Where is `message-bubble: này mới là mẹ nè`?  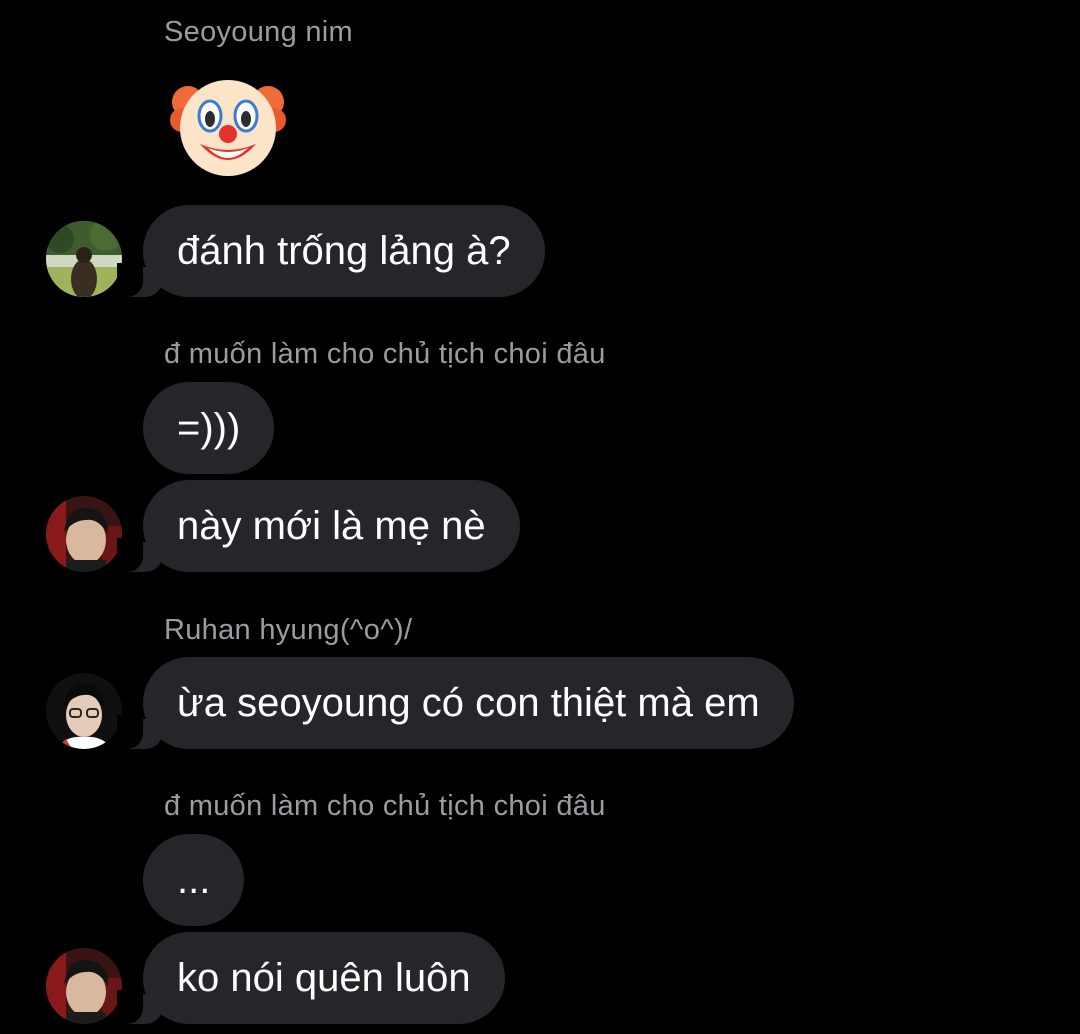 message-bubble: này mới là mẹ nè is located at coordinates (318, 526).